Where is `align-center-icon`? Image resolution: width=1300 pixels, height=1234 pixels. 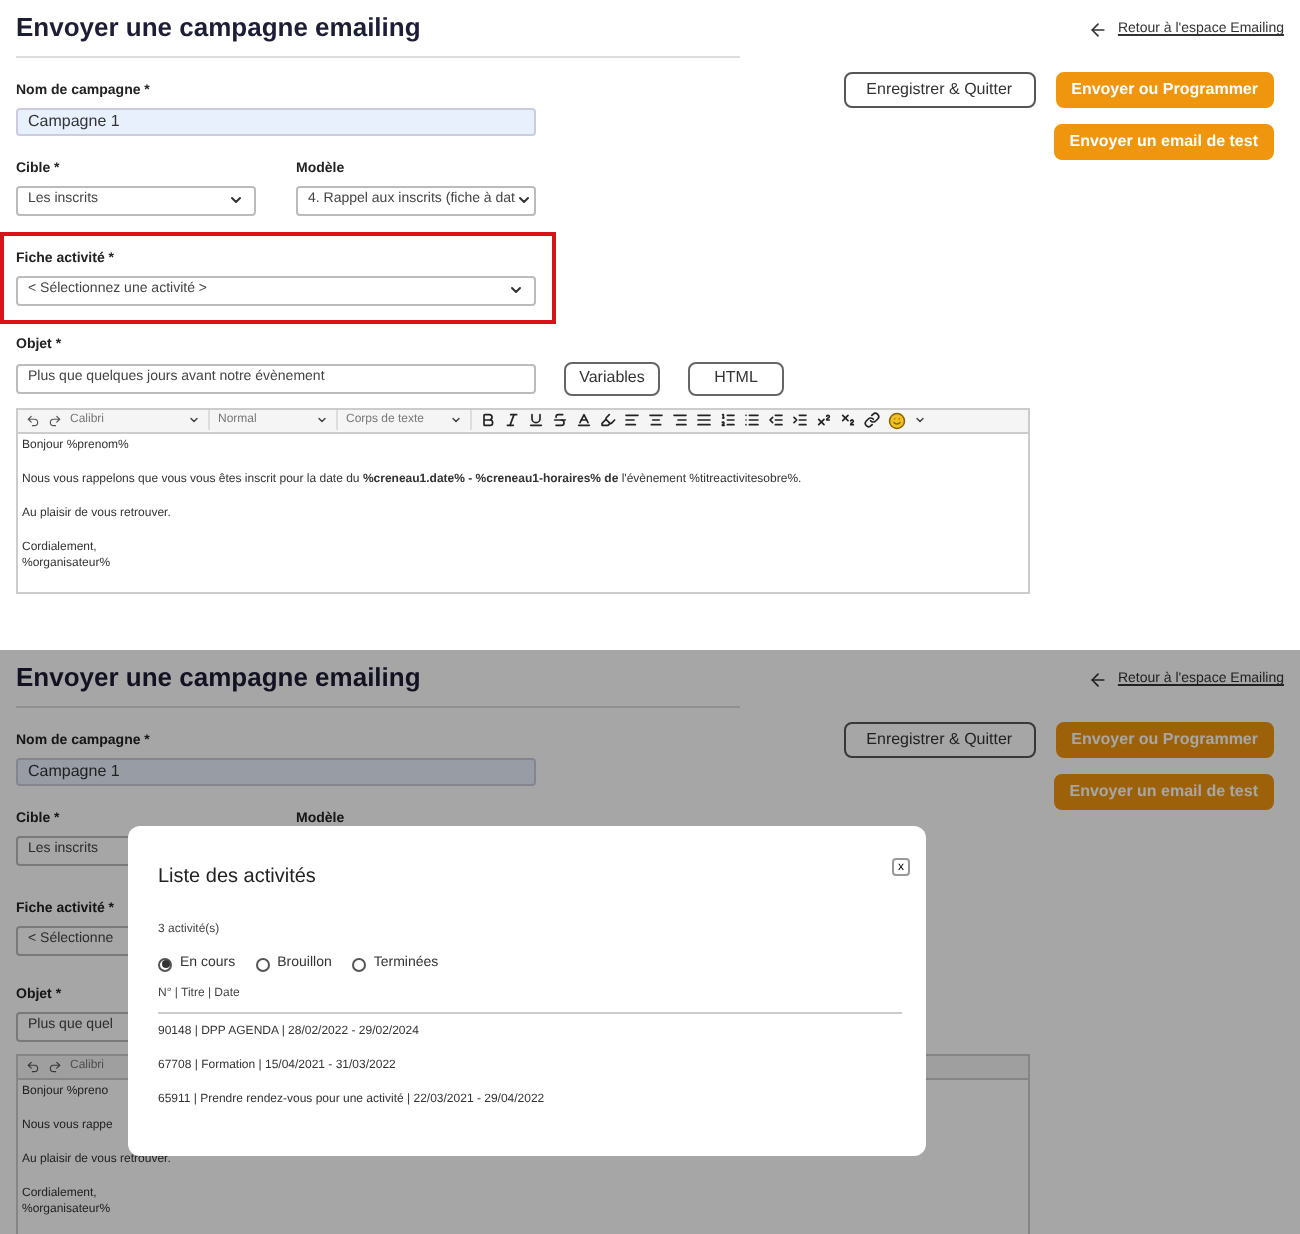
align-center-icon is located at coordinates (656, 420).